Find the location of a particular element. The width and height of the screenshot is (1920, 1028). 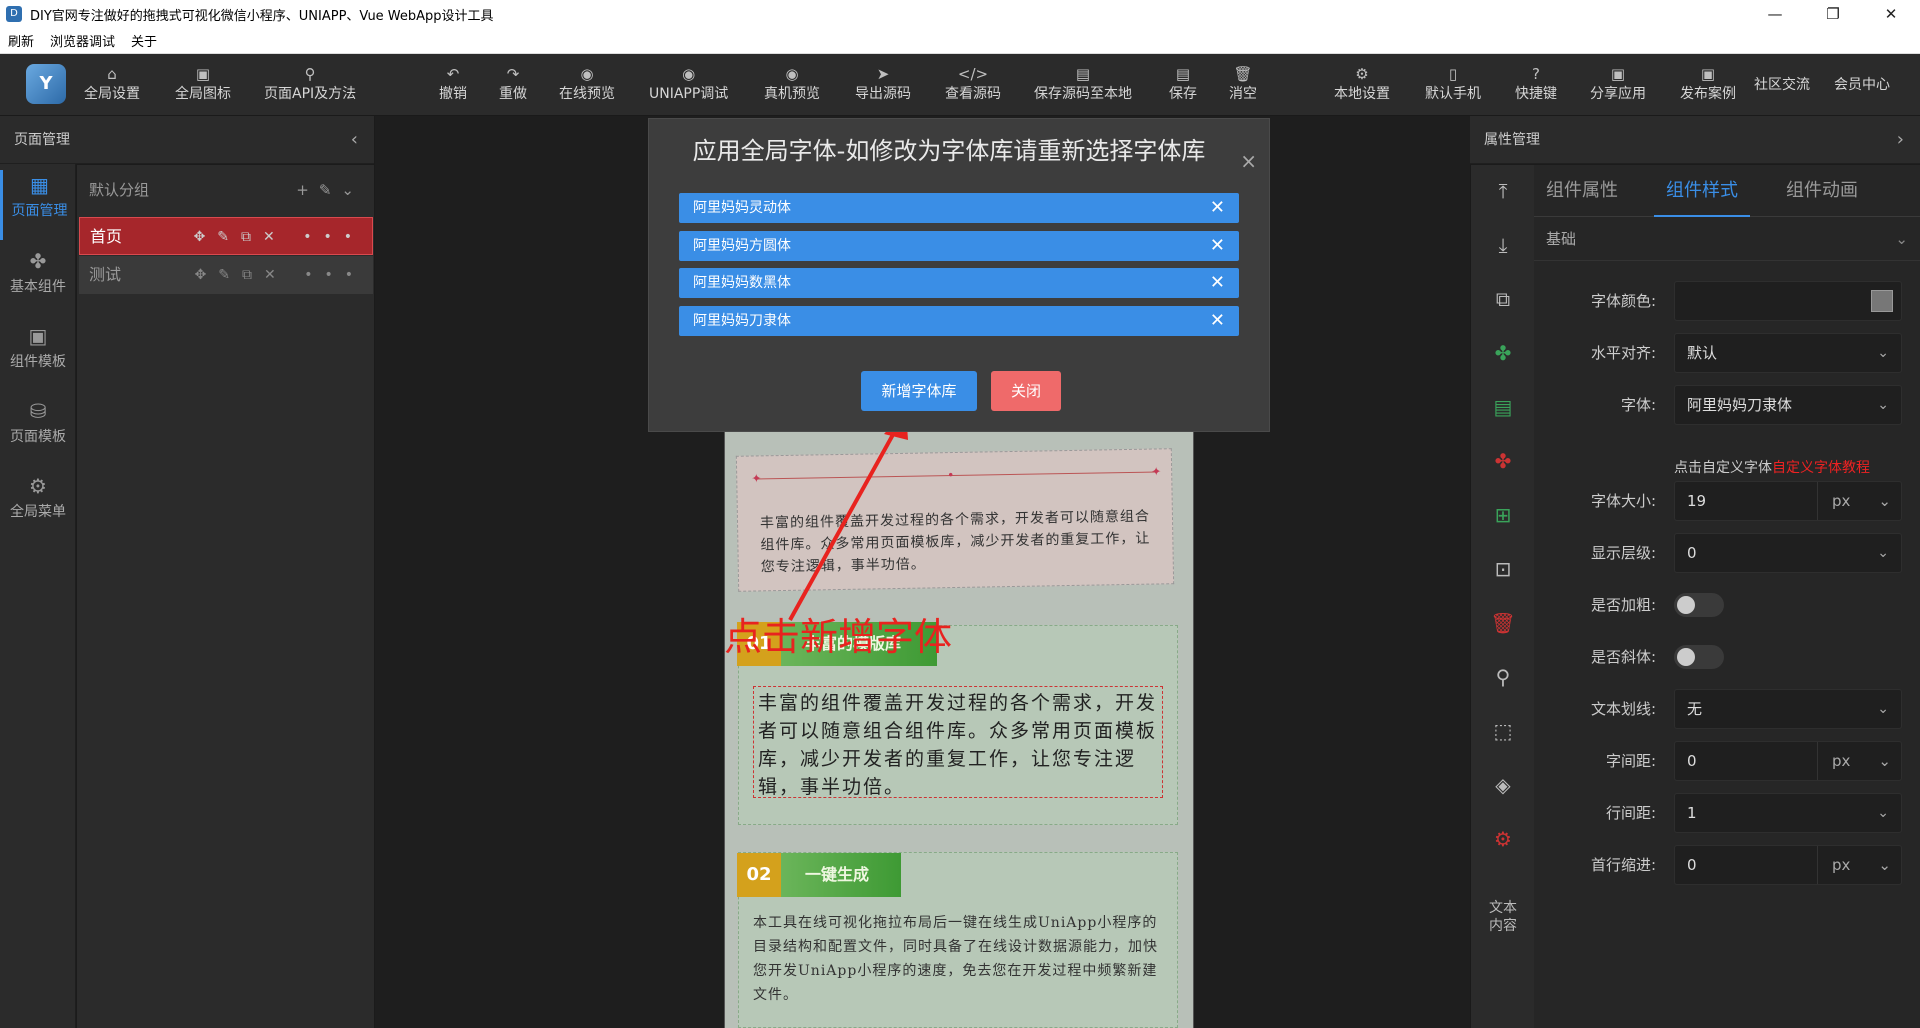

font-size-input: 19 px ⌄ is located at coordinates (1788, 501).